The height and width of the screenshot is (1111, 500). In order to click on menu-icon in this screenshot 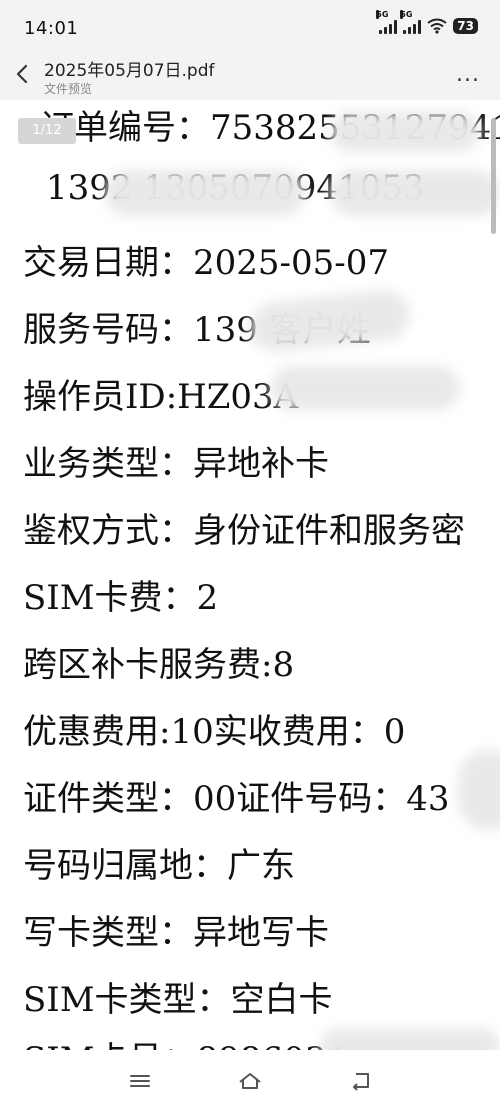, I will do `click(140, 1081)`.